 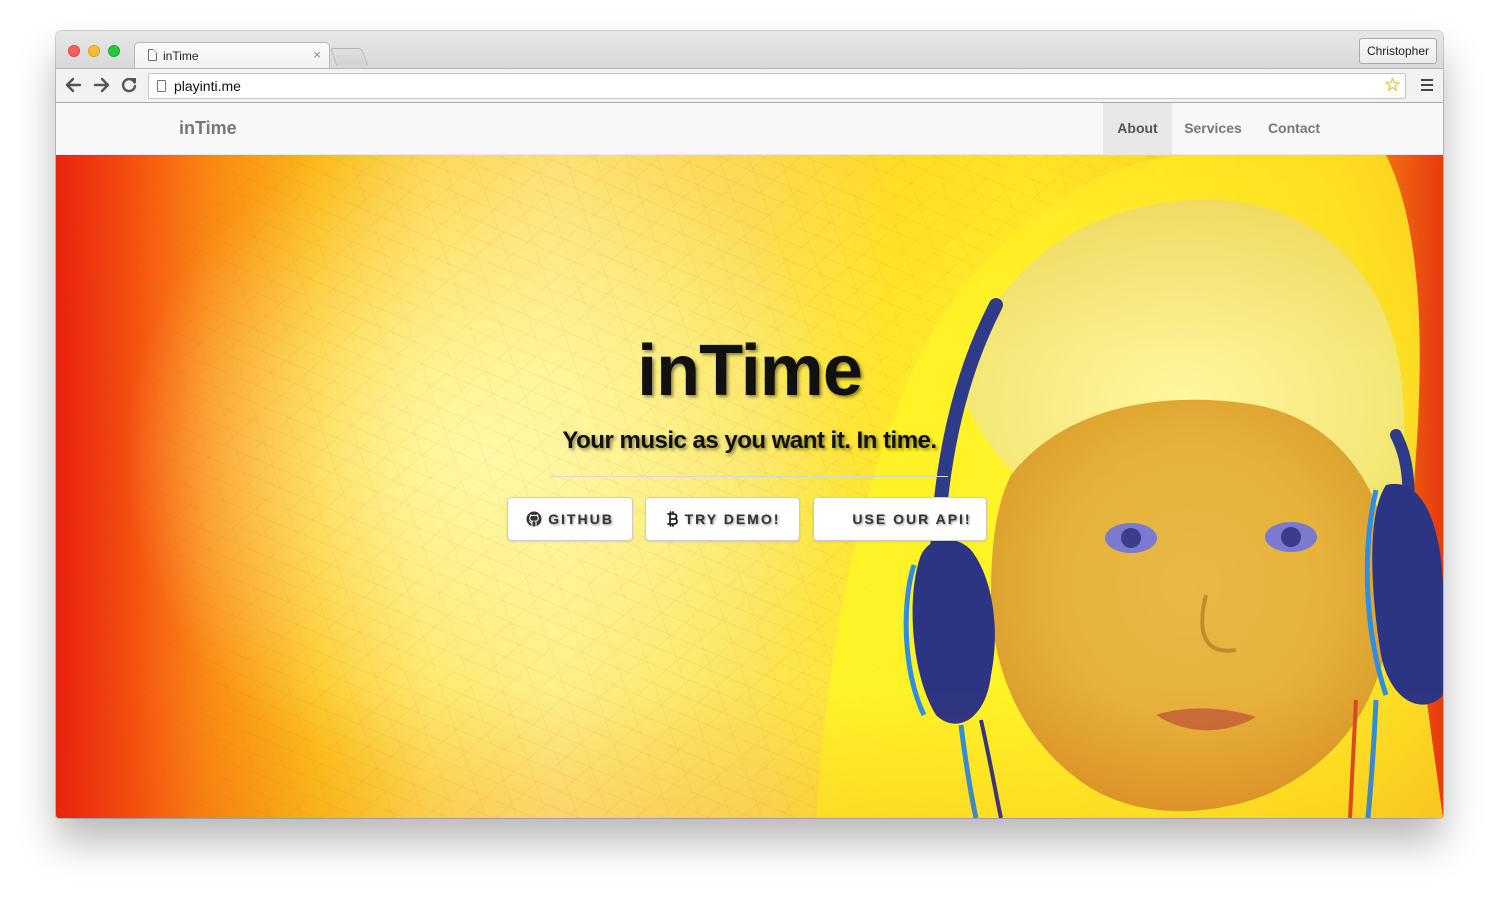 I want to click on github-icon, so click(x=534, y=519).